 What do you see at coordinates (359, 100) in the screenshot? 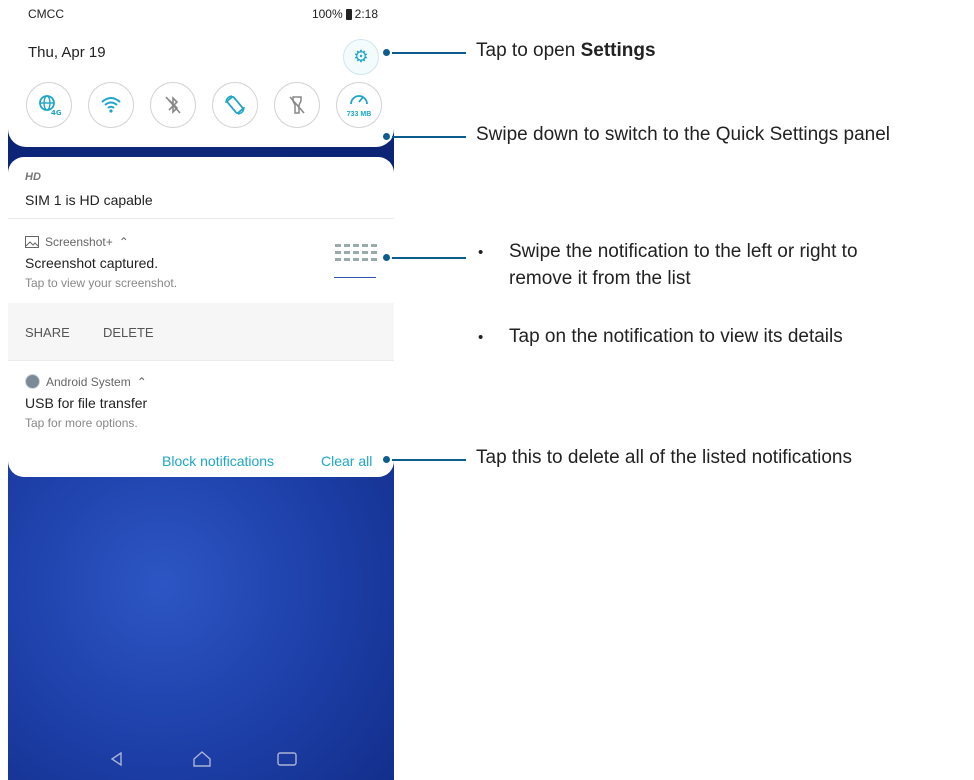
I see `speedometer-icon` at bounding box center [359, 100].